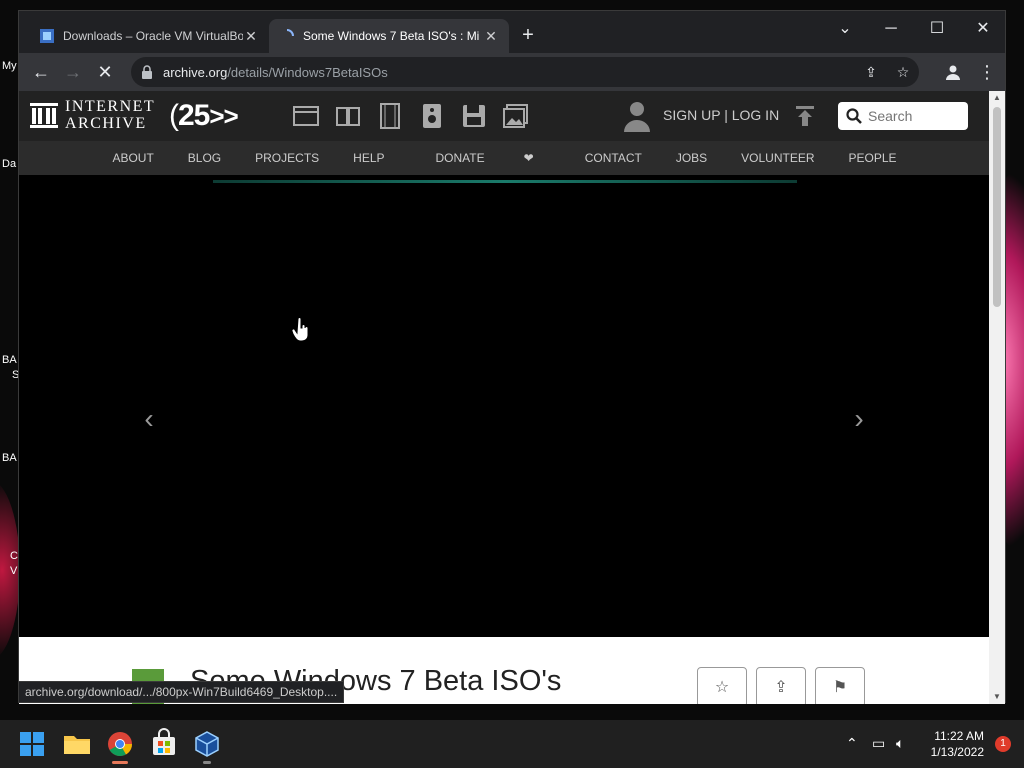  I want to click on upload-icon, so click(805, 116).